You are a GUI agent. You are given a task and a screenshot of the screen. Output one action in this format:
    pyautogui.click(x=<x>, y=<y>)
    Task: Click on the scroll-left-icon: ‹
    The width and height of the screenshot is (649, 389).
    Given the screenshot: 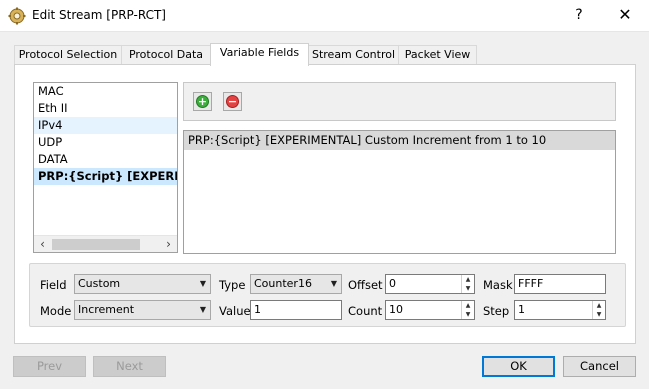 What is the action you would take?
    pyautogui.click(x=42, y=244)
    